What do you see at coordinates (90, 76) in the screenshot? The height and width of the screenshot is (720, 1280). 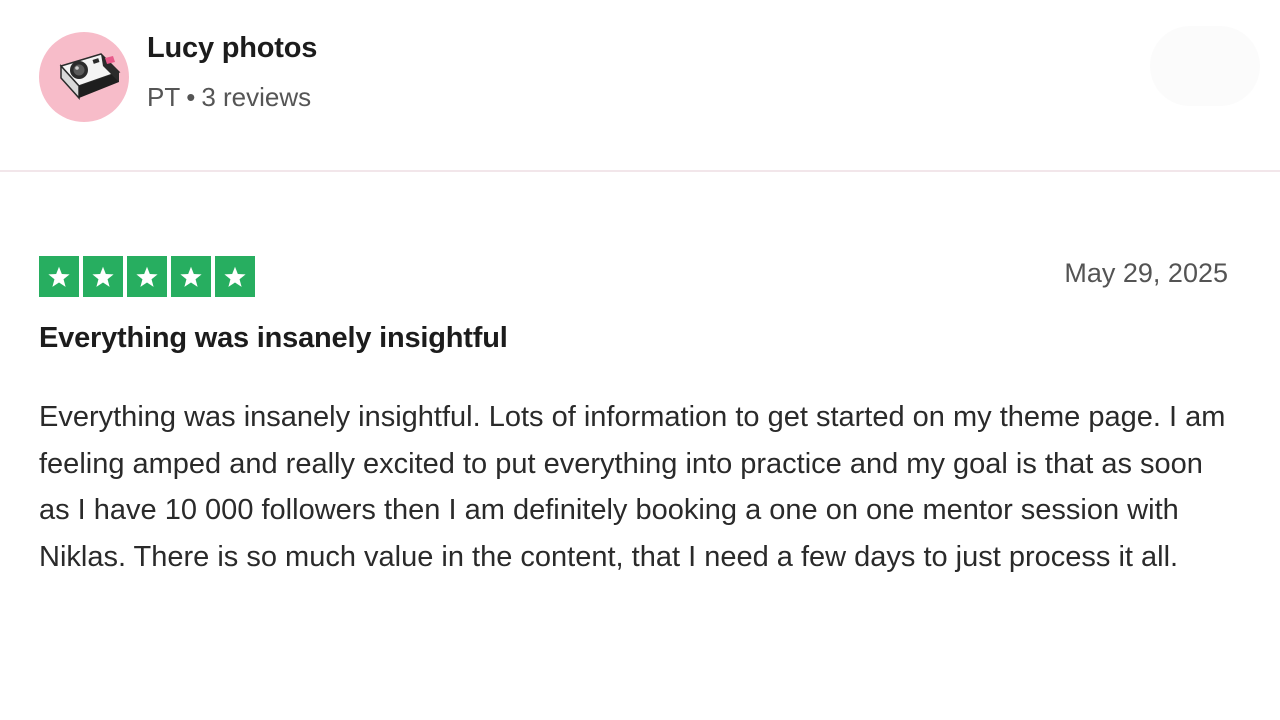 I see `polaroid-camera-icon` at bounding box center [90, 76].